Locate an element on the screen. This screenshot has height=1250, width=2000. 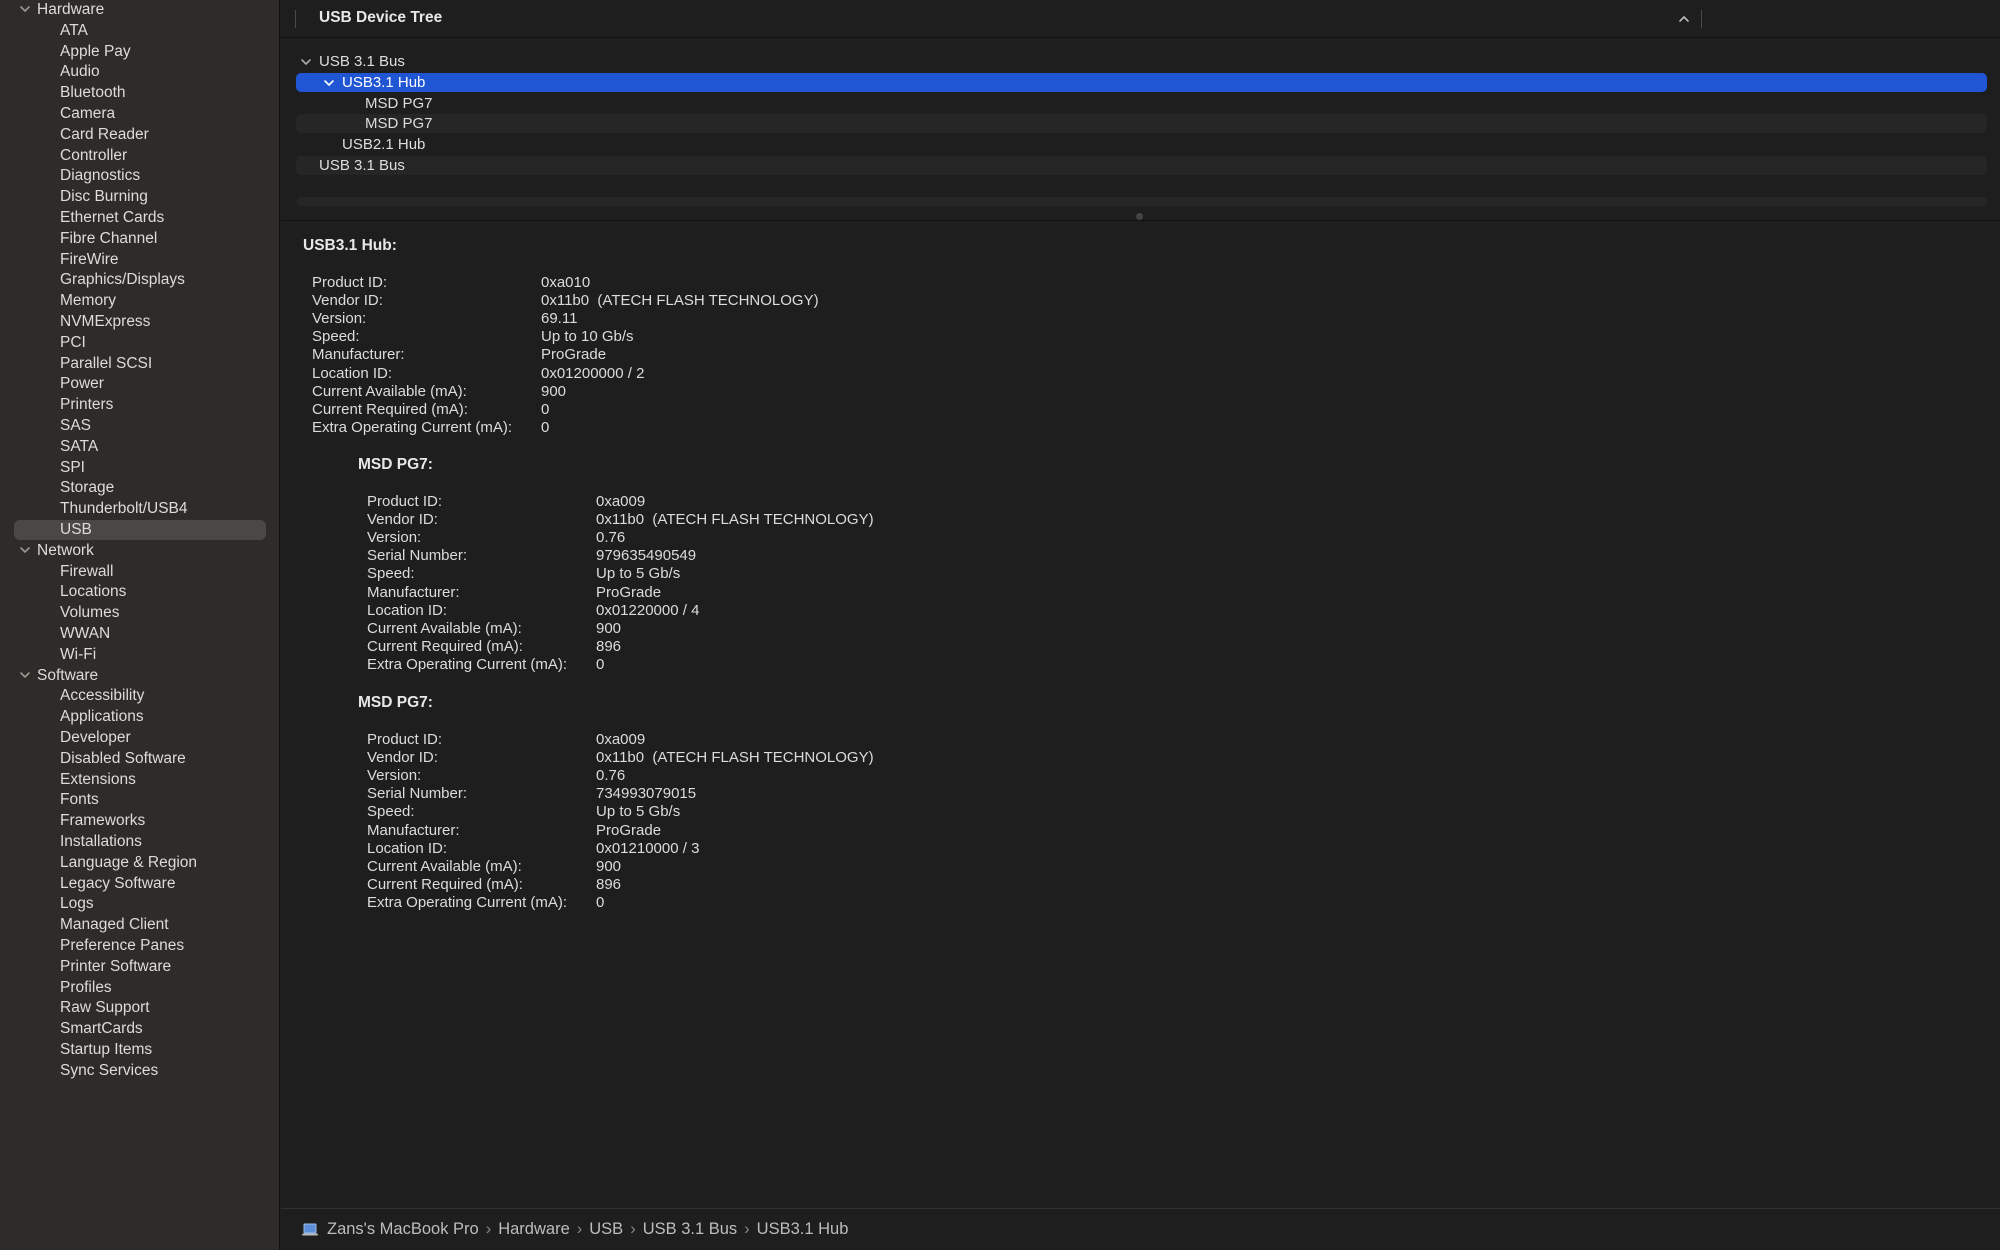
sidebar-item-accessibility: Accessibility is located at coordinates (140, 696).